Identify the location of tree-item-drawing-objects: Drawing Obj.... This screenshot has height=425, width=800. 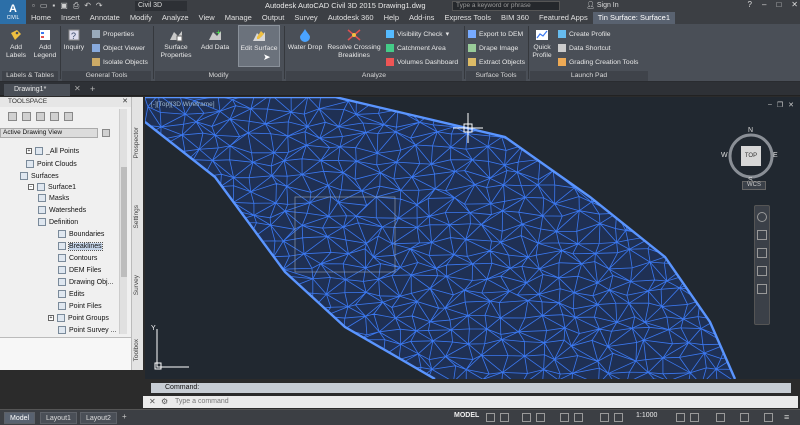
(85, 282).